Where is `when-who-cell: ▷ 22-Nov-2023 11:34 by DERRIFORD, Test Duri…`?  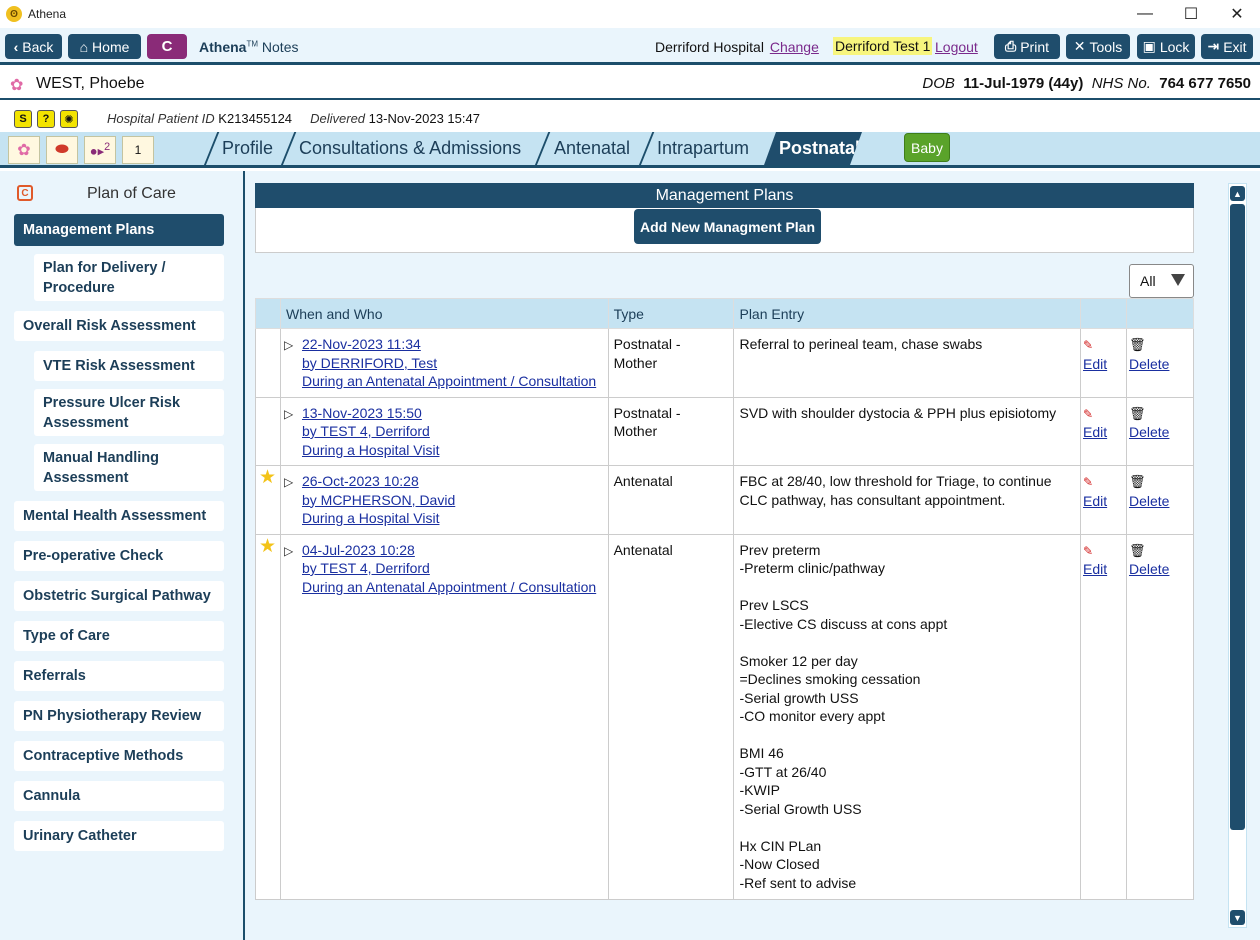 when-who-cell: ▷ 22-Nov-2023 11:34 by DERRIFORD, Test Duri… is located at coordinates (444, 363).